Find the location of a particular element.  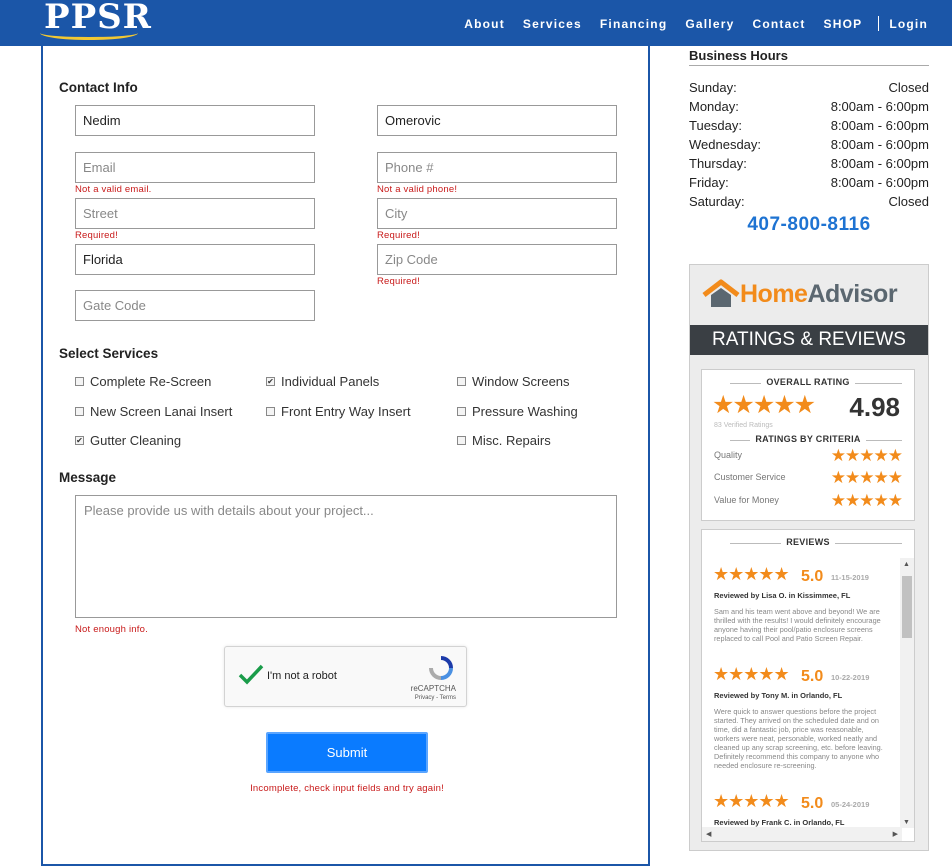

scroll-right-arrow-icon: ▶ is located at coordinates (895, 834).